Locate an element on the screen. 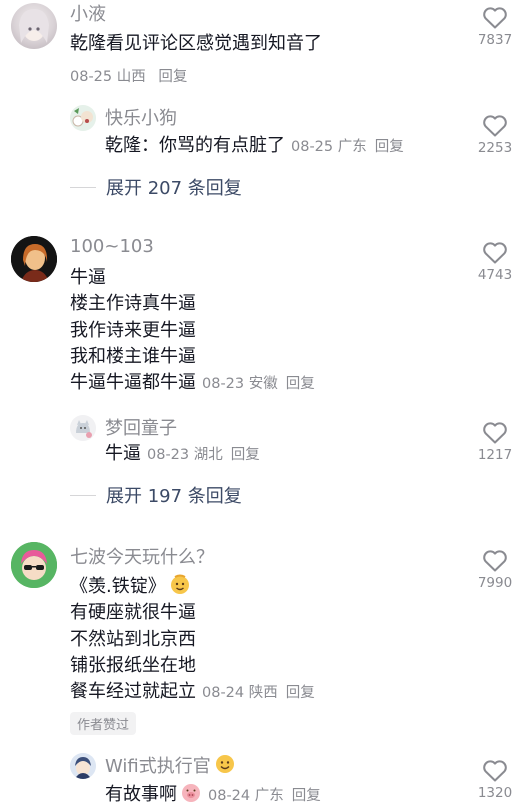  like-button: 7990 is located at coordinates (495, 570).